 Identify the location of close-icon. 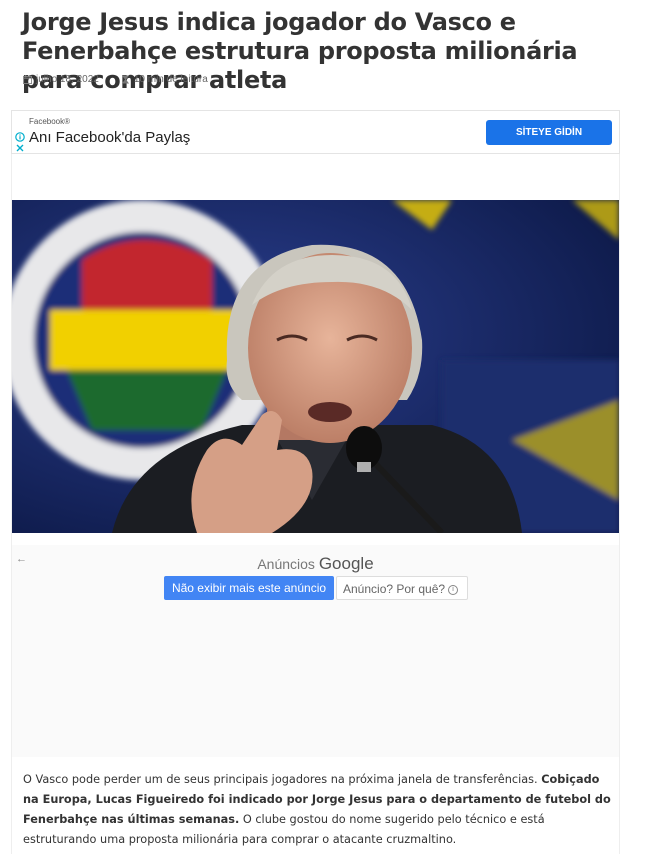
(20, 148).